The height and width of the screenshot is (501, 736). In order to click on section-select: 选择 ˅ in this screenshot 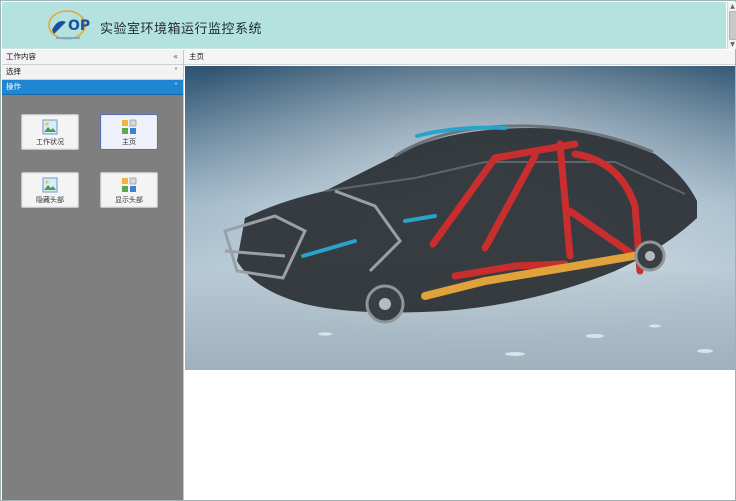, I will do `click(92, 72)`.